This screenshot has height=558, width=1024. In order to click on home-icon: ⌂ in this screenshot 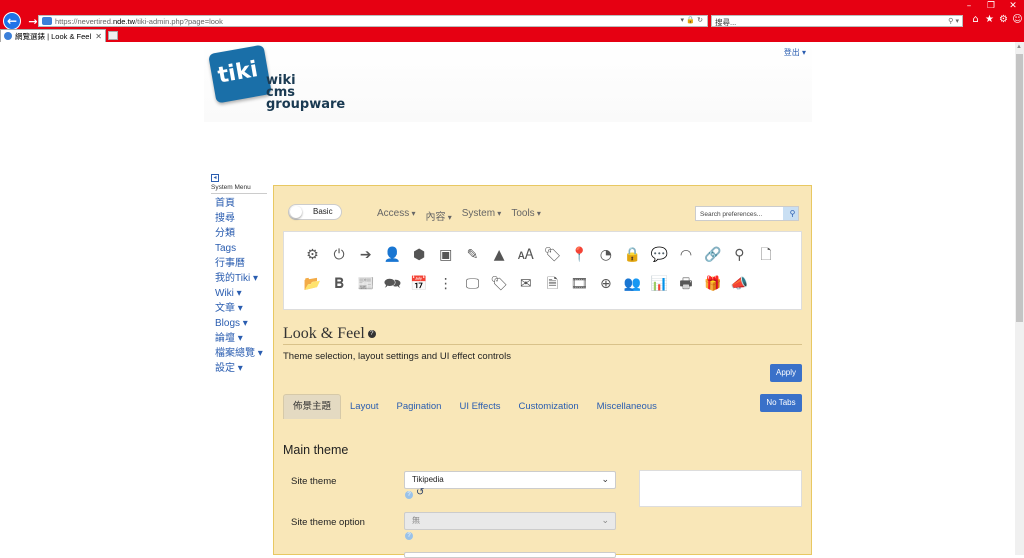, I will do `click(975, 20)`.